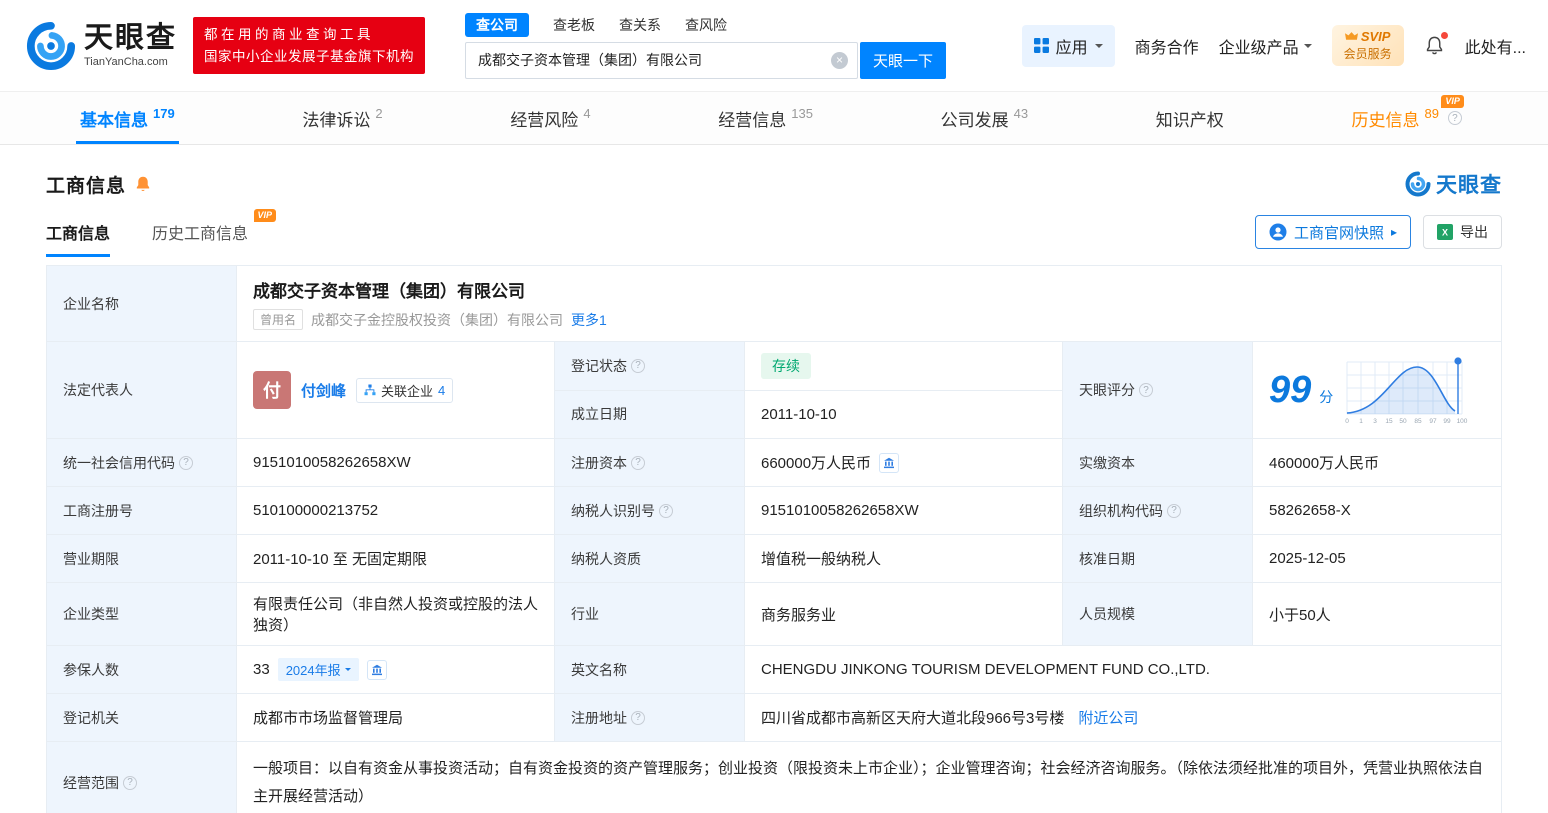 This screenshot has height=813, width=1548. What do you see at coordinates (706, 25) in the screenshot?
I see `search-tab-risk: 查风险` at bounding box center [706, 25].